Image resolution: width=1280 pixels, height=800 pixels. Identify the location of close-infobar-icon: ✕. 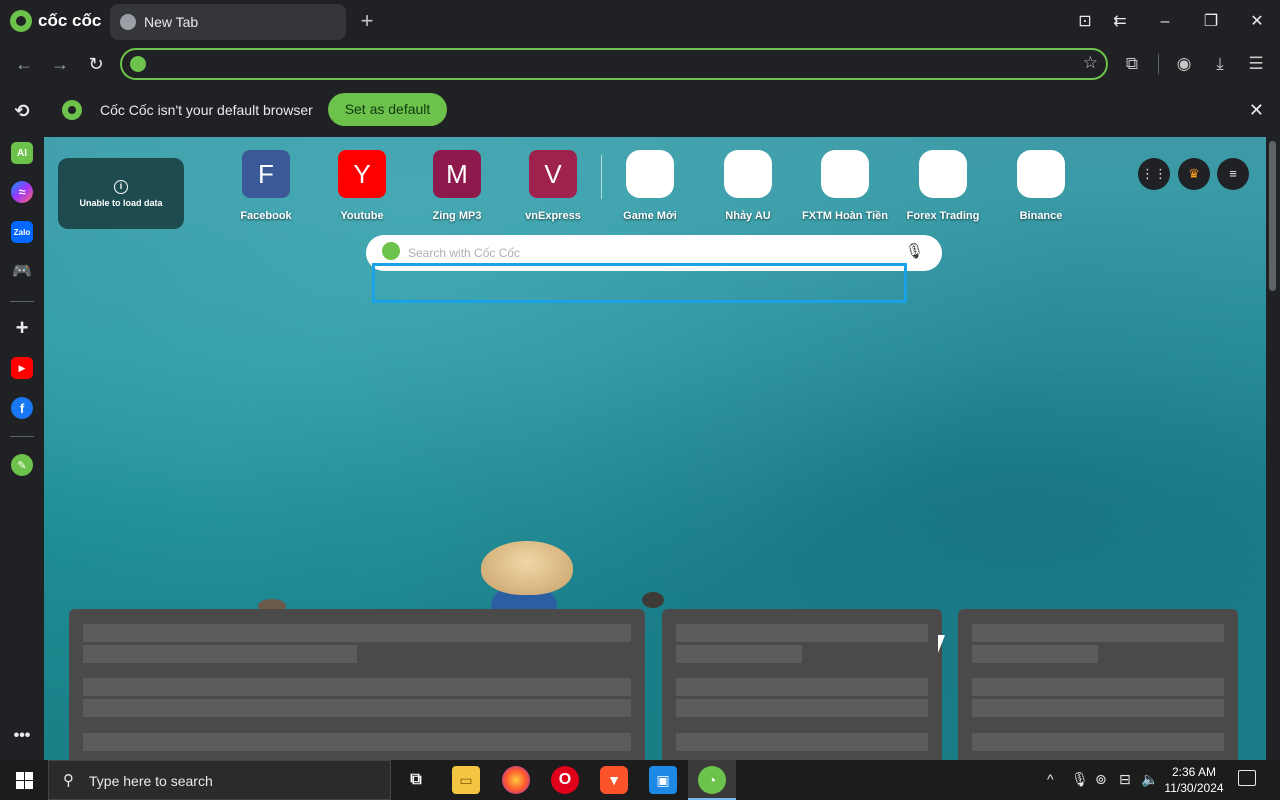
(1256, 110).